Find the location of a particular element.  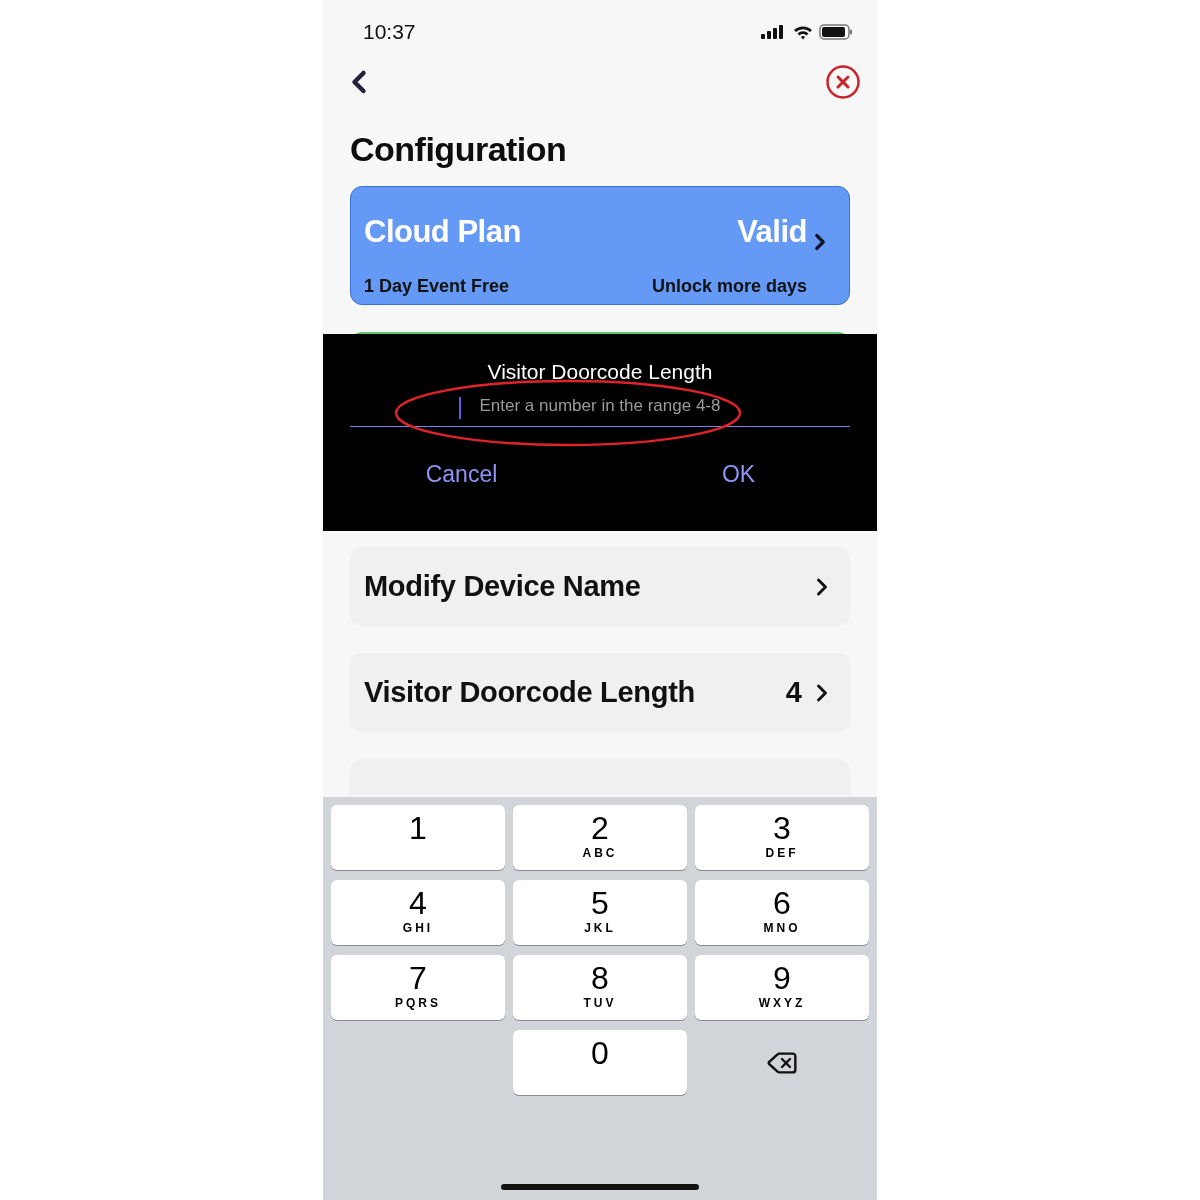

unlock-link: Unlock more days is located at coordinates (729, 286).